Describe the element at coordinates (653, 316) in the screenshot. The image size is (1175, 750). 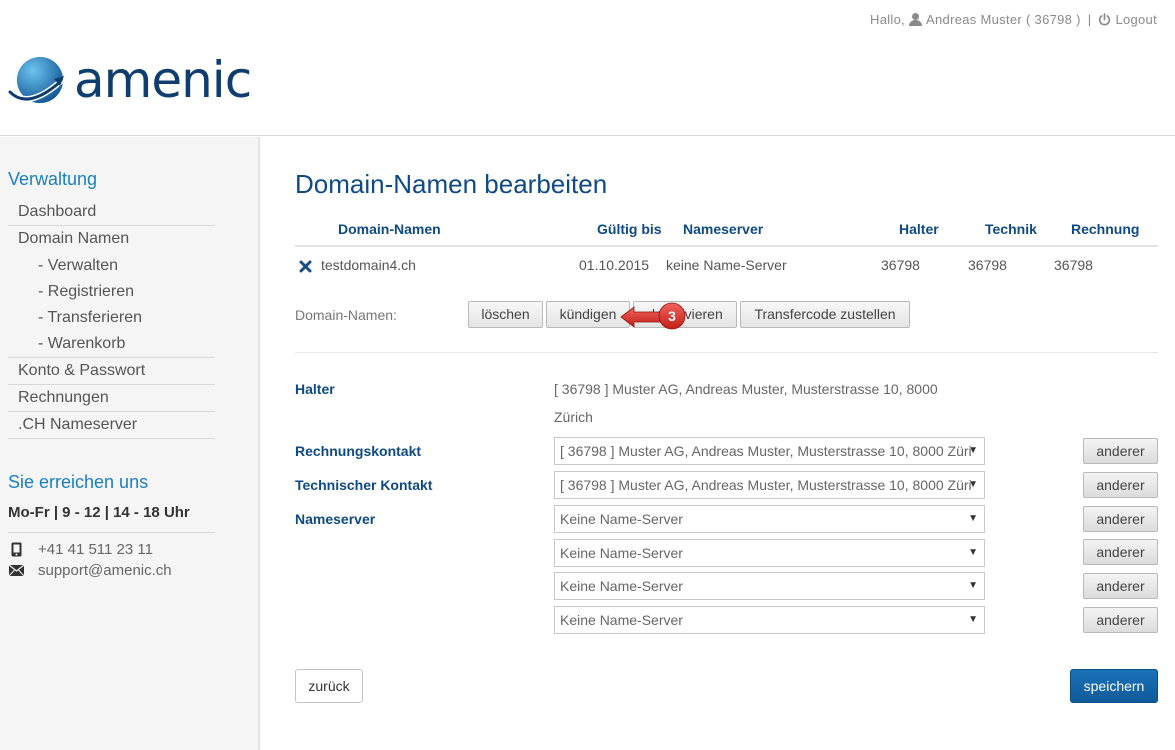
I see `annotation-arrow-icon: 3` at that location.